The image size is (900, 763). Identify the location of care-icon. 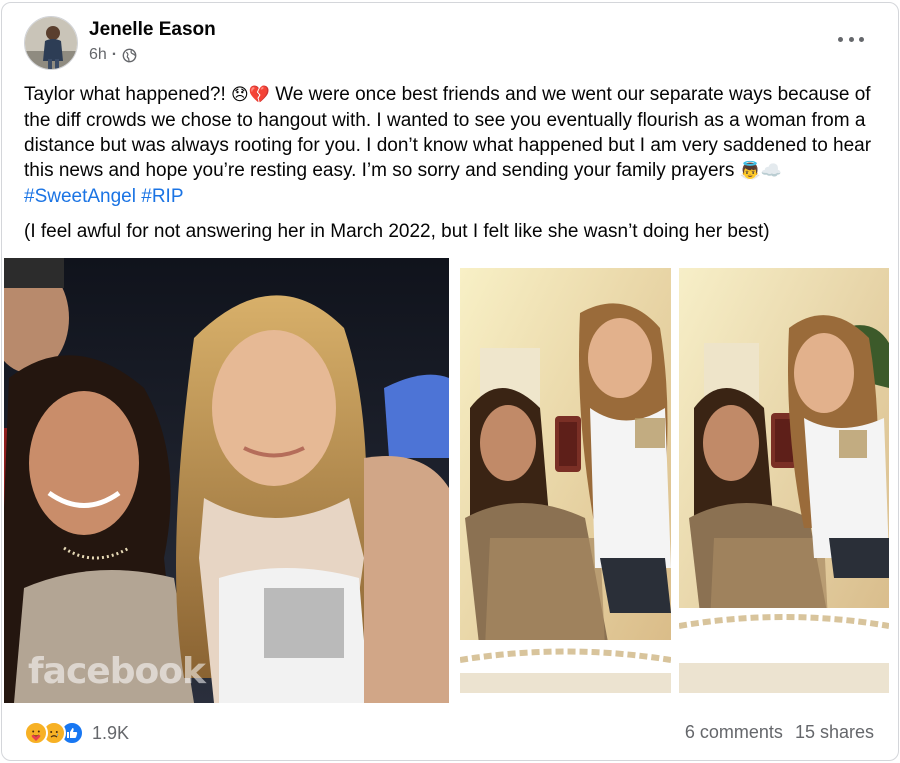
(36, 733).